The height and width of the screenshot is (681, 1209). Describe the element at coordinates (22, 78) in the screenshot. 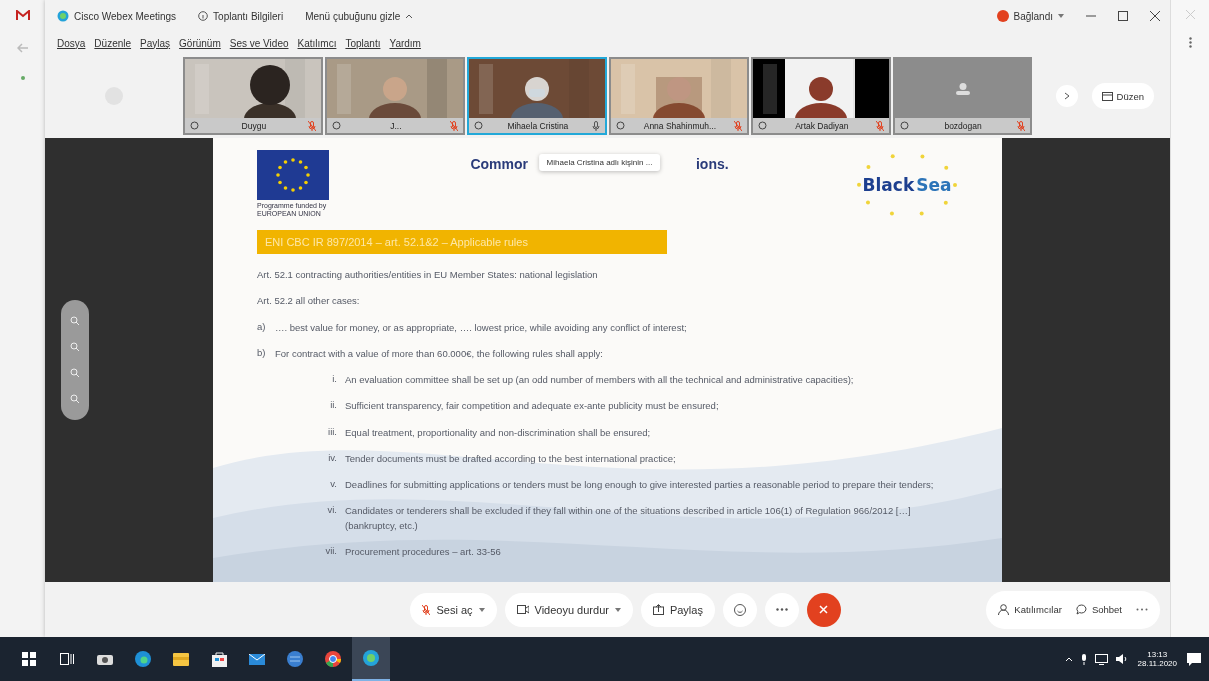

I see `dot-icon` at that location.